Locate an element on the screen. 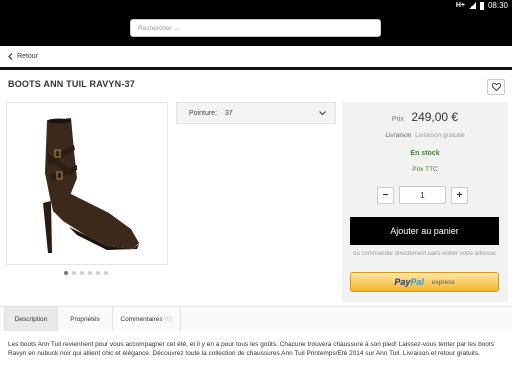  signal-icon is located at coordinates (472, 5).